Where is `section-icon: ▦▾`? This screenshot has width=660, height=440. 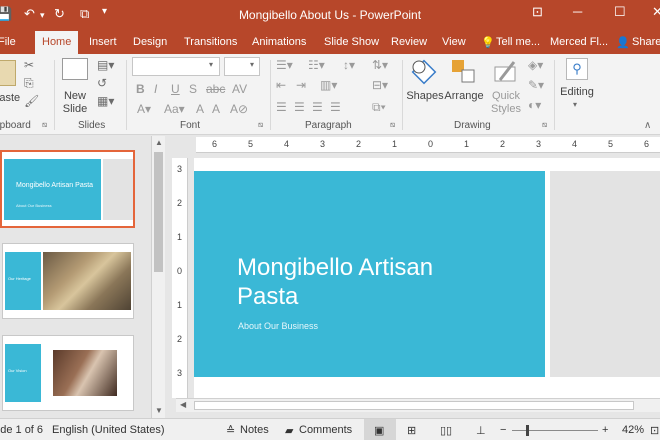
section-icon: ▦▾ is located at coordinates (105, 101).